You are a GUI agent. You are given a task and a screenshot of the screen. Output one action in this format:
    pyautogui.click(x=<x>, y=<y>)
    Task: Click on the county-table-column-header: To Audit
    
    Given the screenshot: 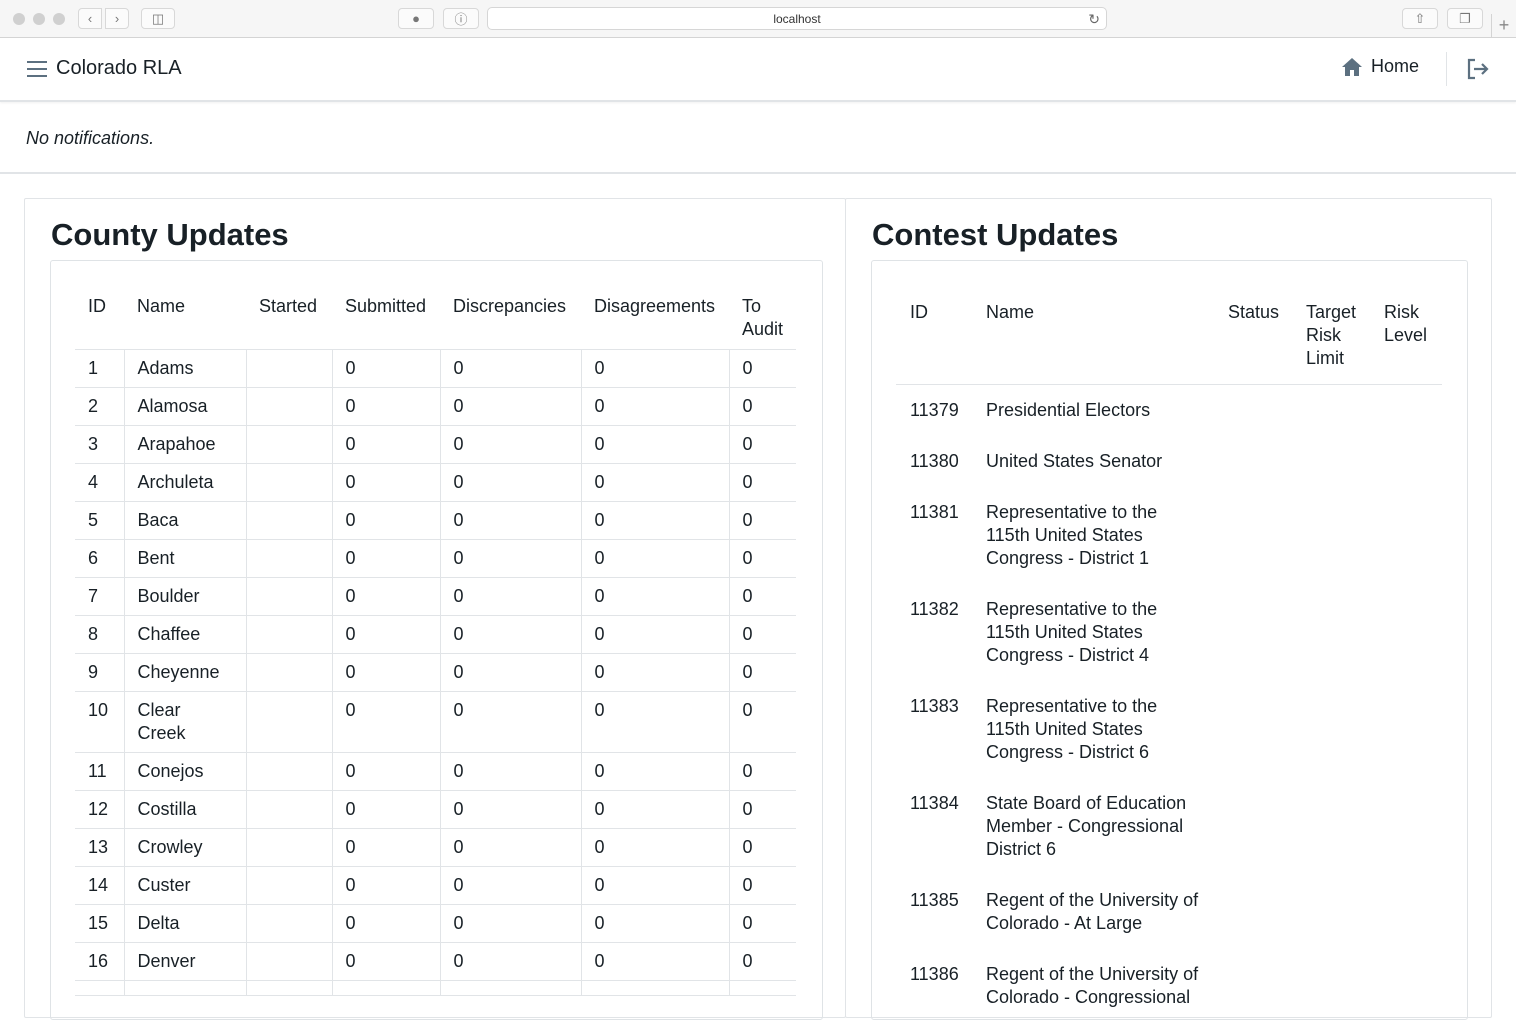 What is the action you would take?
    pyautogui.click(x=762, y=321)
    